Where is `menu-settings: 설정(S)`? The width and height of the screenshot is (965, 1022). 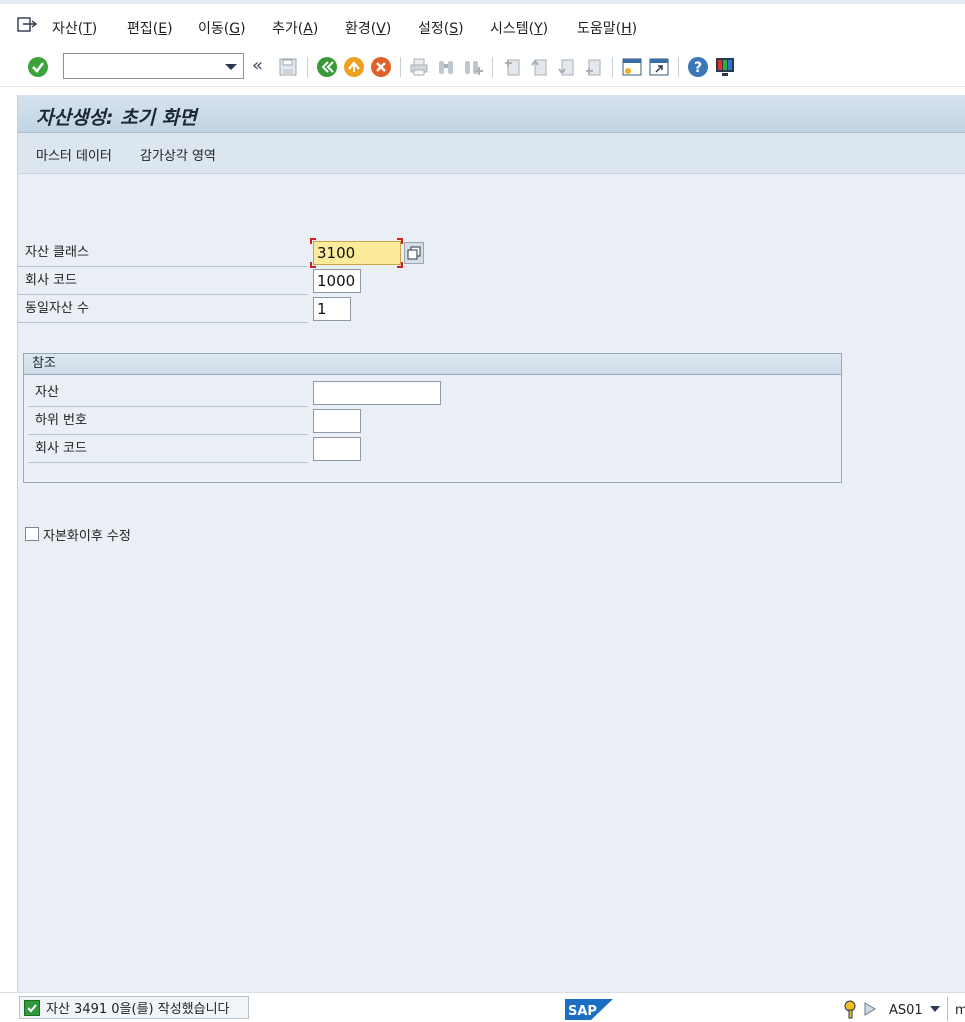 menu-settings: 설정(S) is located at coordinates (441, 28).